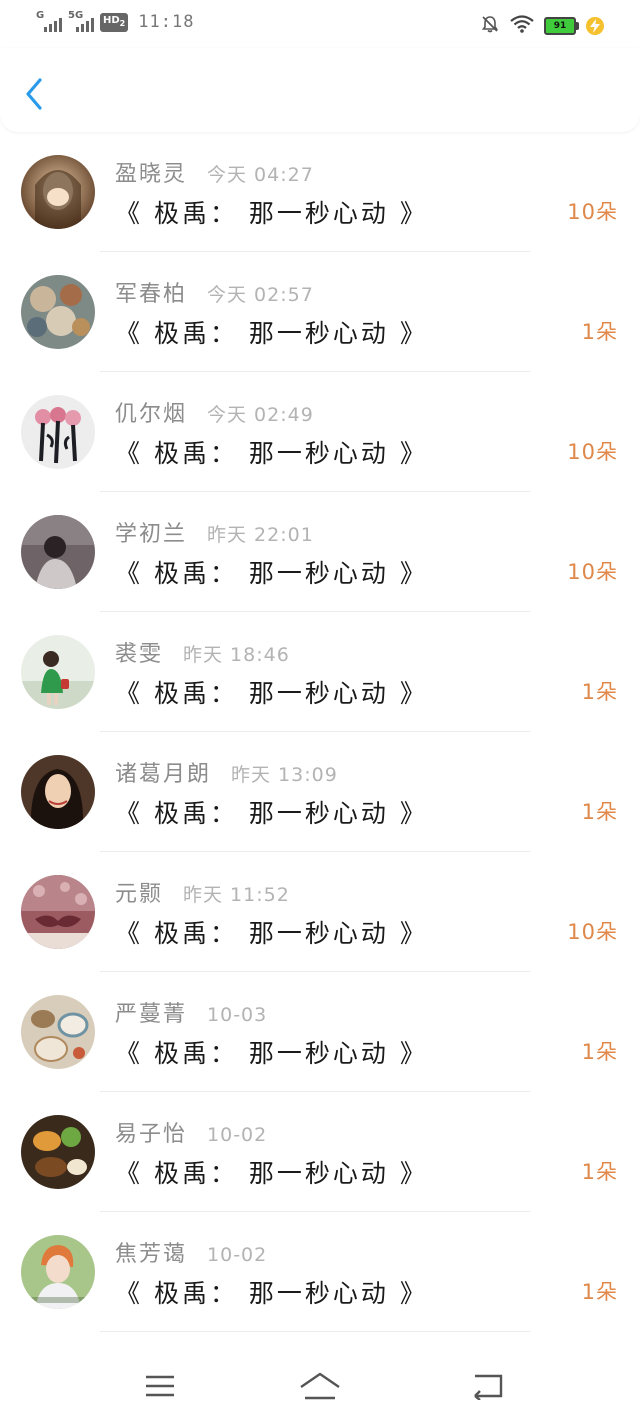 This screenshot has width=640, height=1428. I want to click on row-meta: 盈晓灵 今天 04:27, so click(214, 172).